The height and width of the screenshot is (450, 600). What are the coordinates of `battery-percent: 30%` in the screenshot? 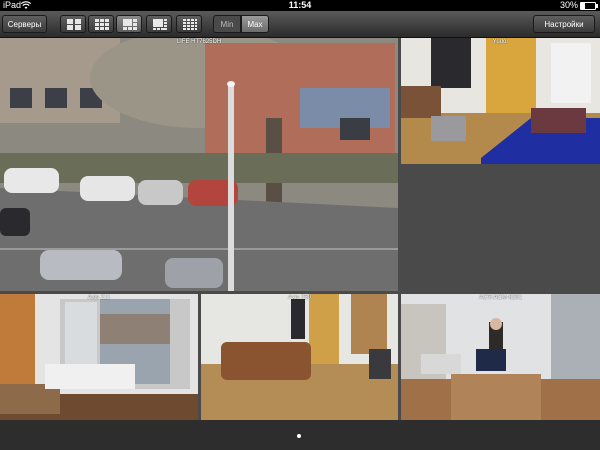 It's located at (568, 5).